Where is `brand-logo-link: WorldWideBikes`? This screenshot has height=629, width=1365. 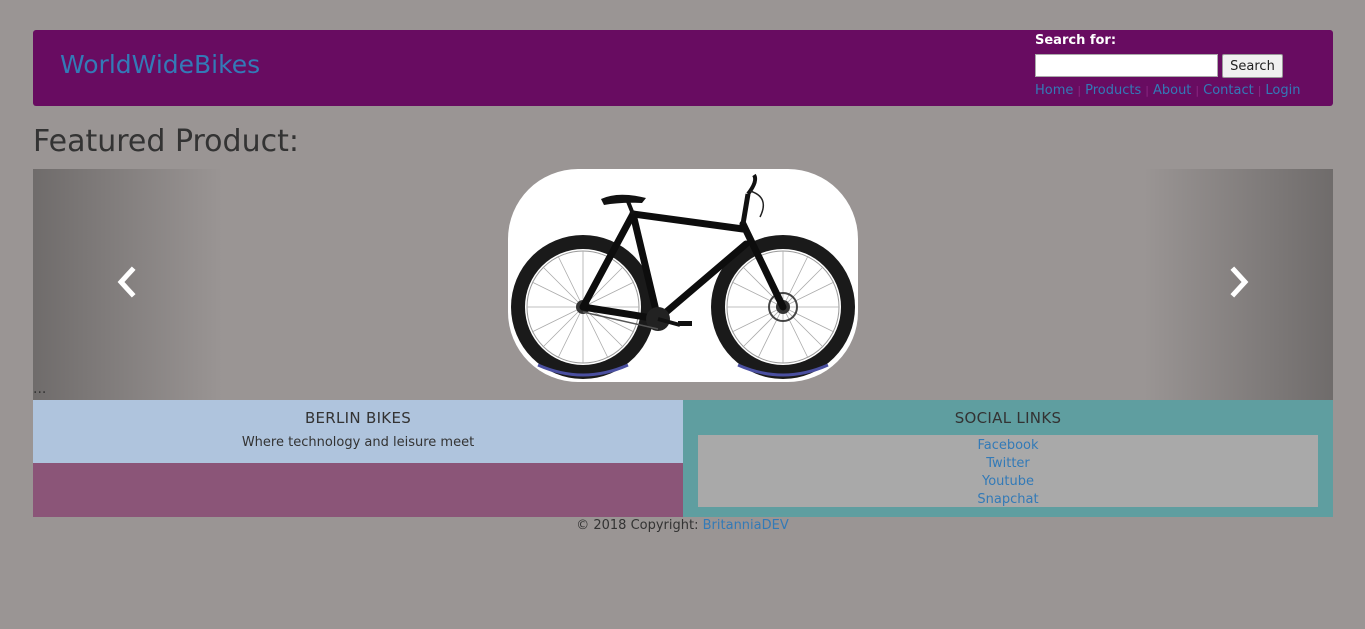
brand-logo-link: WorldWideBikes is located at coordinates (160, 64).